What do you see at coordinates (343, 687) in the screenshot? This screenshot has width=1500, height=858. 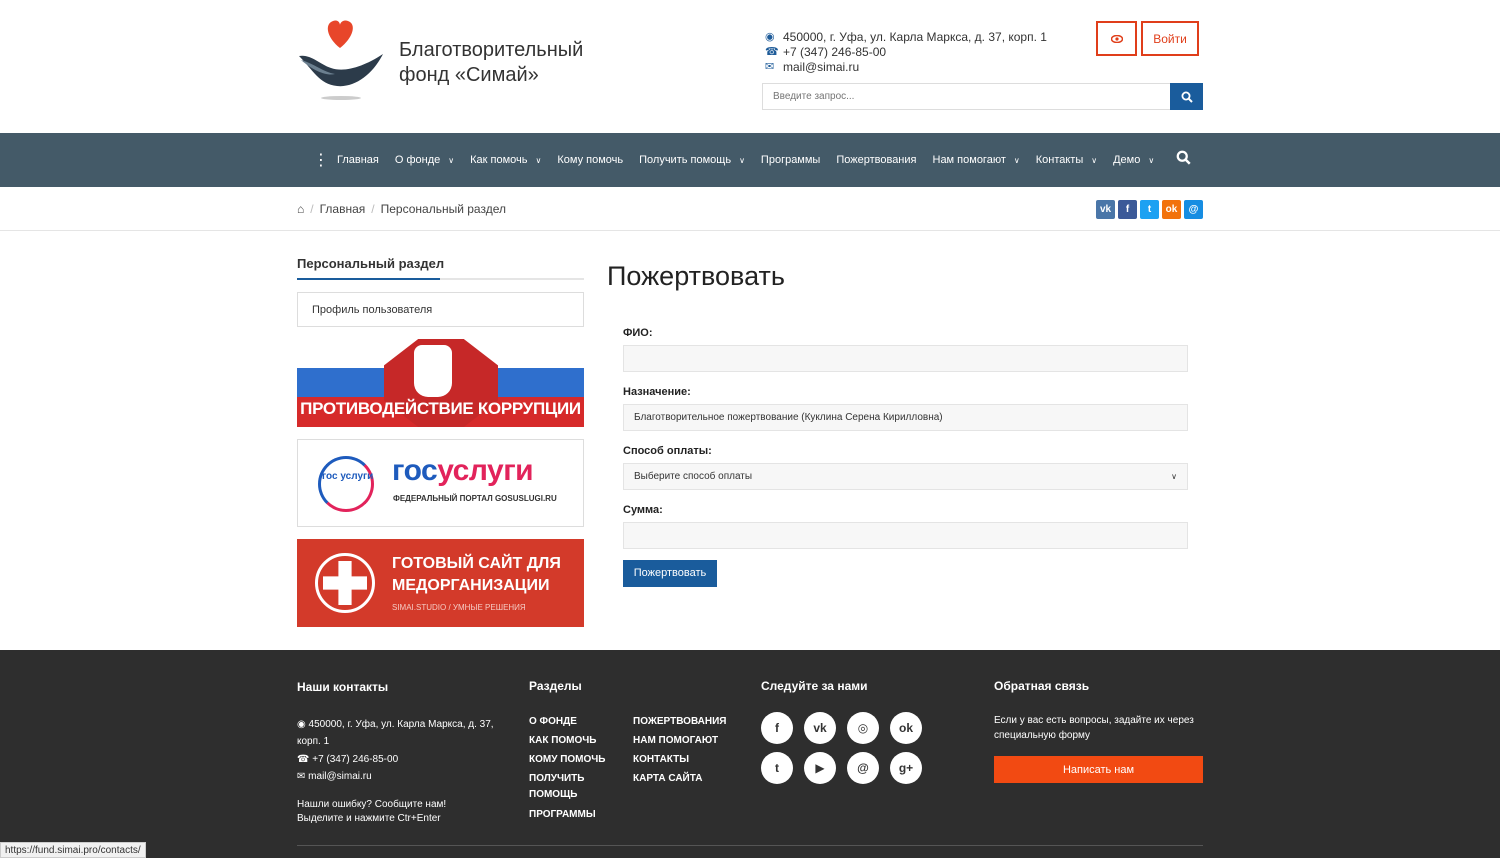 I see `footer-contacts-title: Наши контакты` at bounding box center [343, 687].